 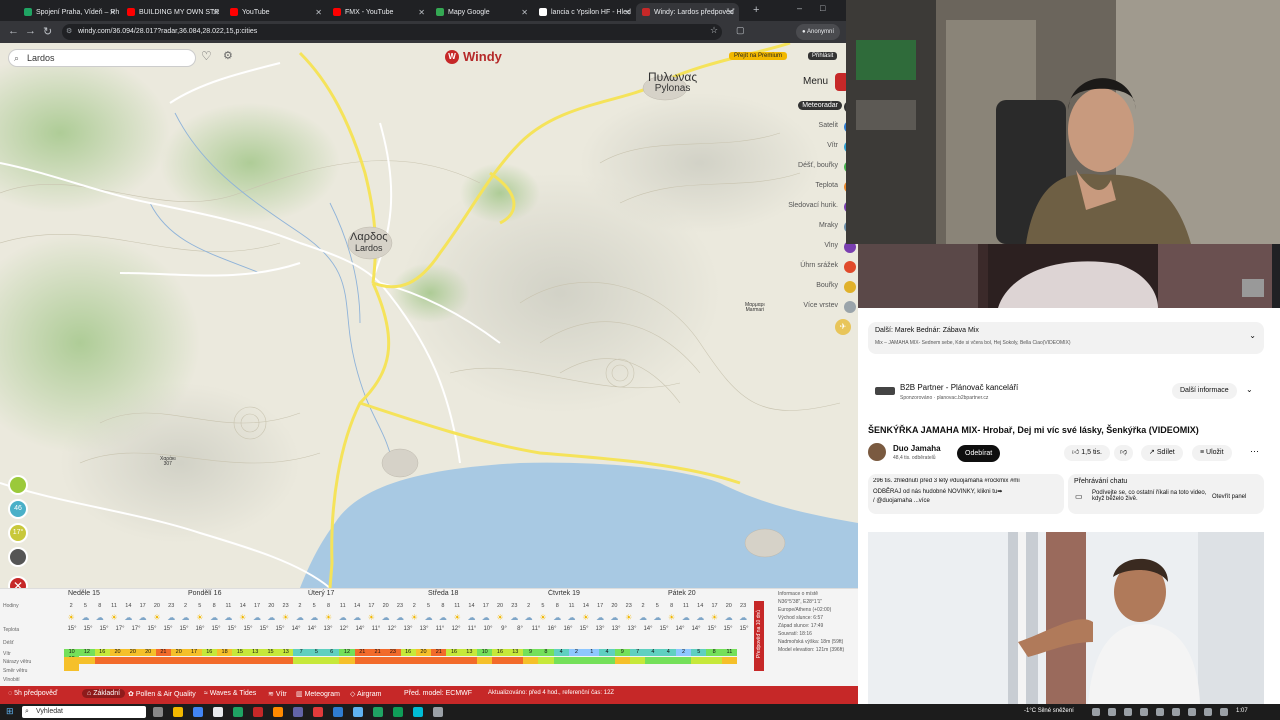 What do you see at coordinates (799, 8) in the screenshot?
I see `minimize-window-button: –` at bounding box center [799, 8].